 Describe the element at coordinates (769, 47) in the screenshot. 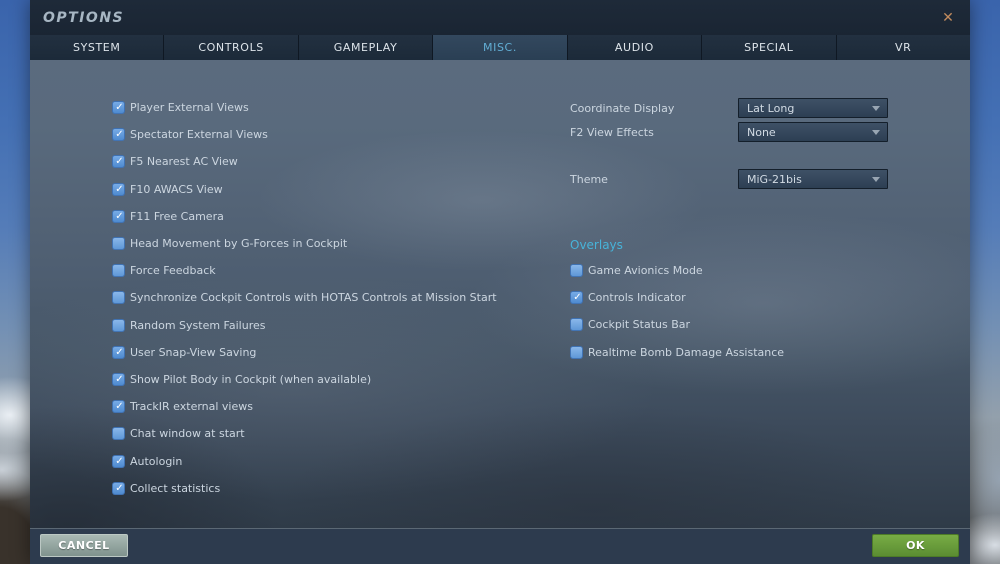

I see `tab-special: SPECIAL` at that location.